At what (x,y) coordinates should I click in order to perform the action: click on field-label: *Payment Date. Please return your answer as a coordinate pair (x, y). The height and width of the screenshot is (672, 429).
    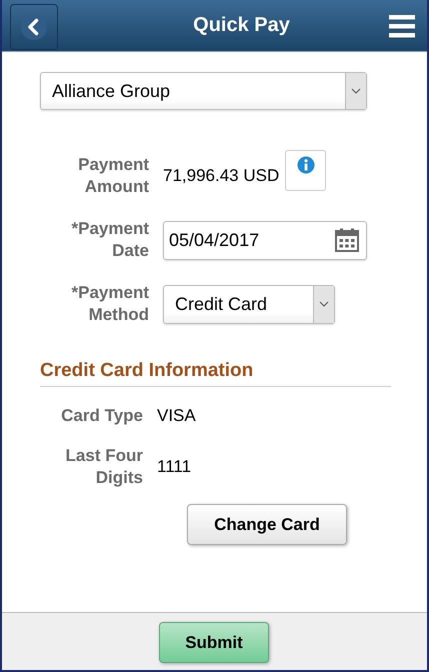
    Looking at the image, I should click on (109, 240).